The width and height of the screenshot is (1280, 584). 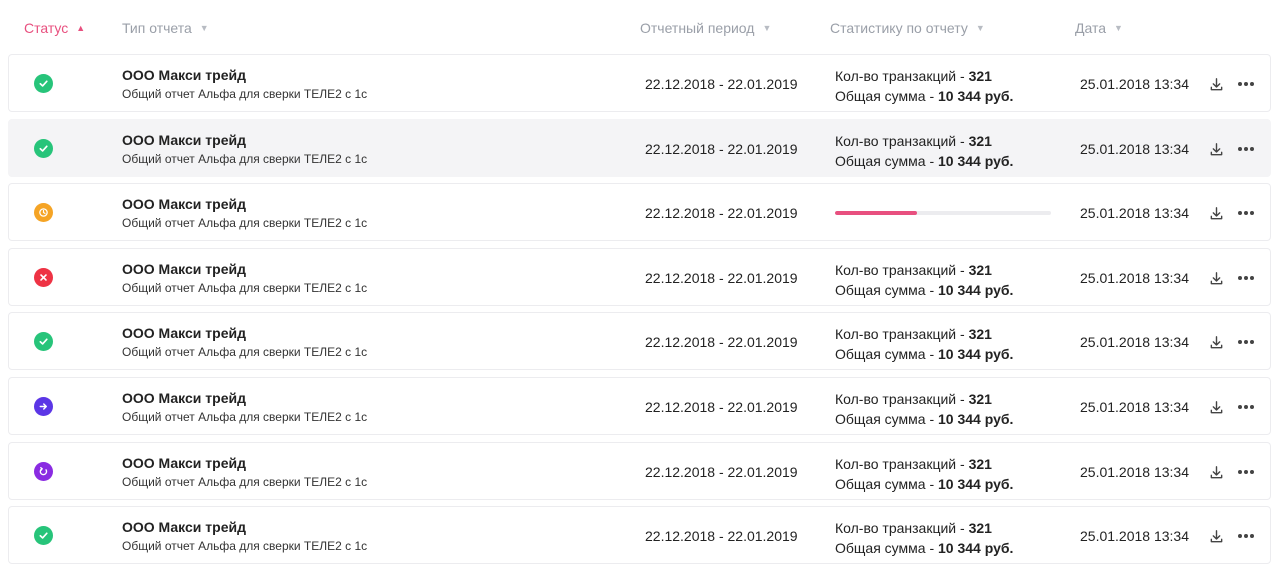 What do you see at coordinates (157, 28) in the screenshot?
I see `column-header-report-type-label: Тип отчета` at bounding box center [157, 28].